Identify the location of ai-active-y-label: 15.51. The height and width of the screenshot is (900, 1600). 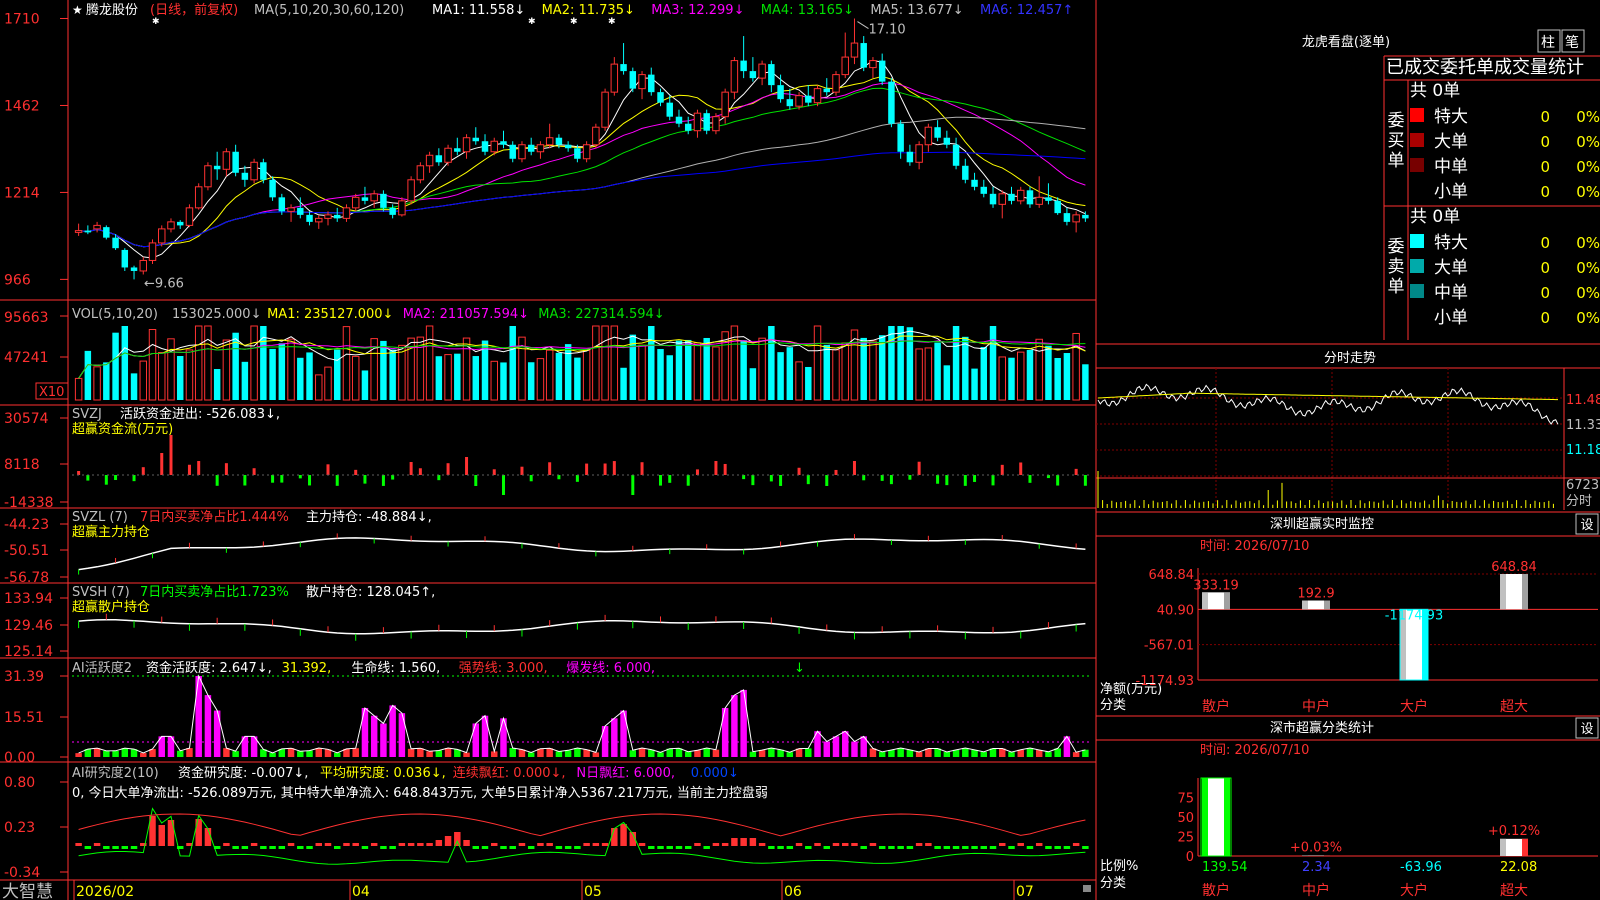
(24, 718).